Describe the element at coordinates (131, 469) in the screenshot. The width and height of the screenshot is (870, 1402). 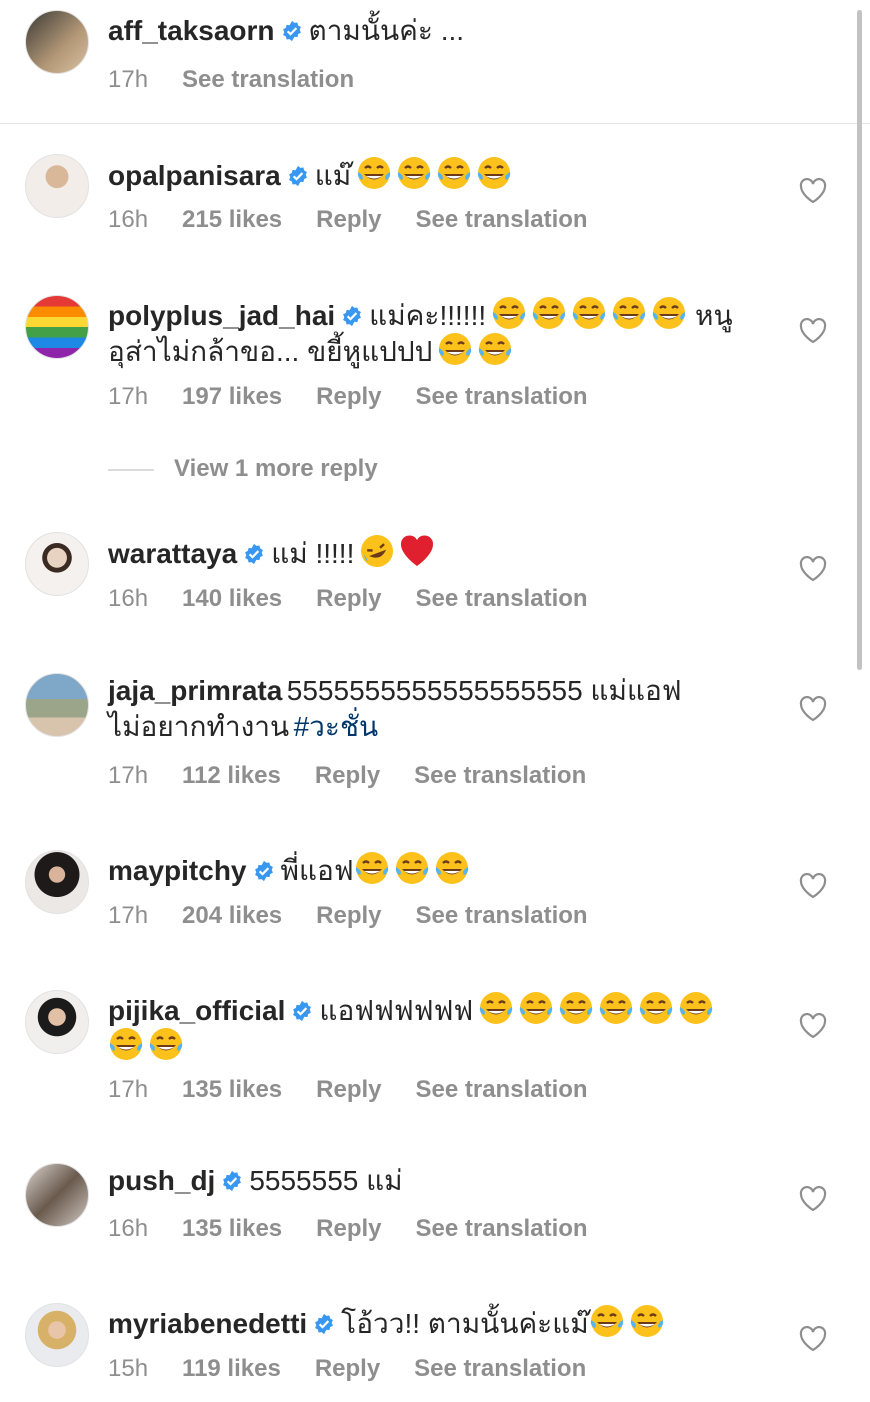
I see `divider` at that location.